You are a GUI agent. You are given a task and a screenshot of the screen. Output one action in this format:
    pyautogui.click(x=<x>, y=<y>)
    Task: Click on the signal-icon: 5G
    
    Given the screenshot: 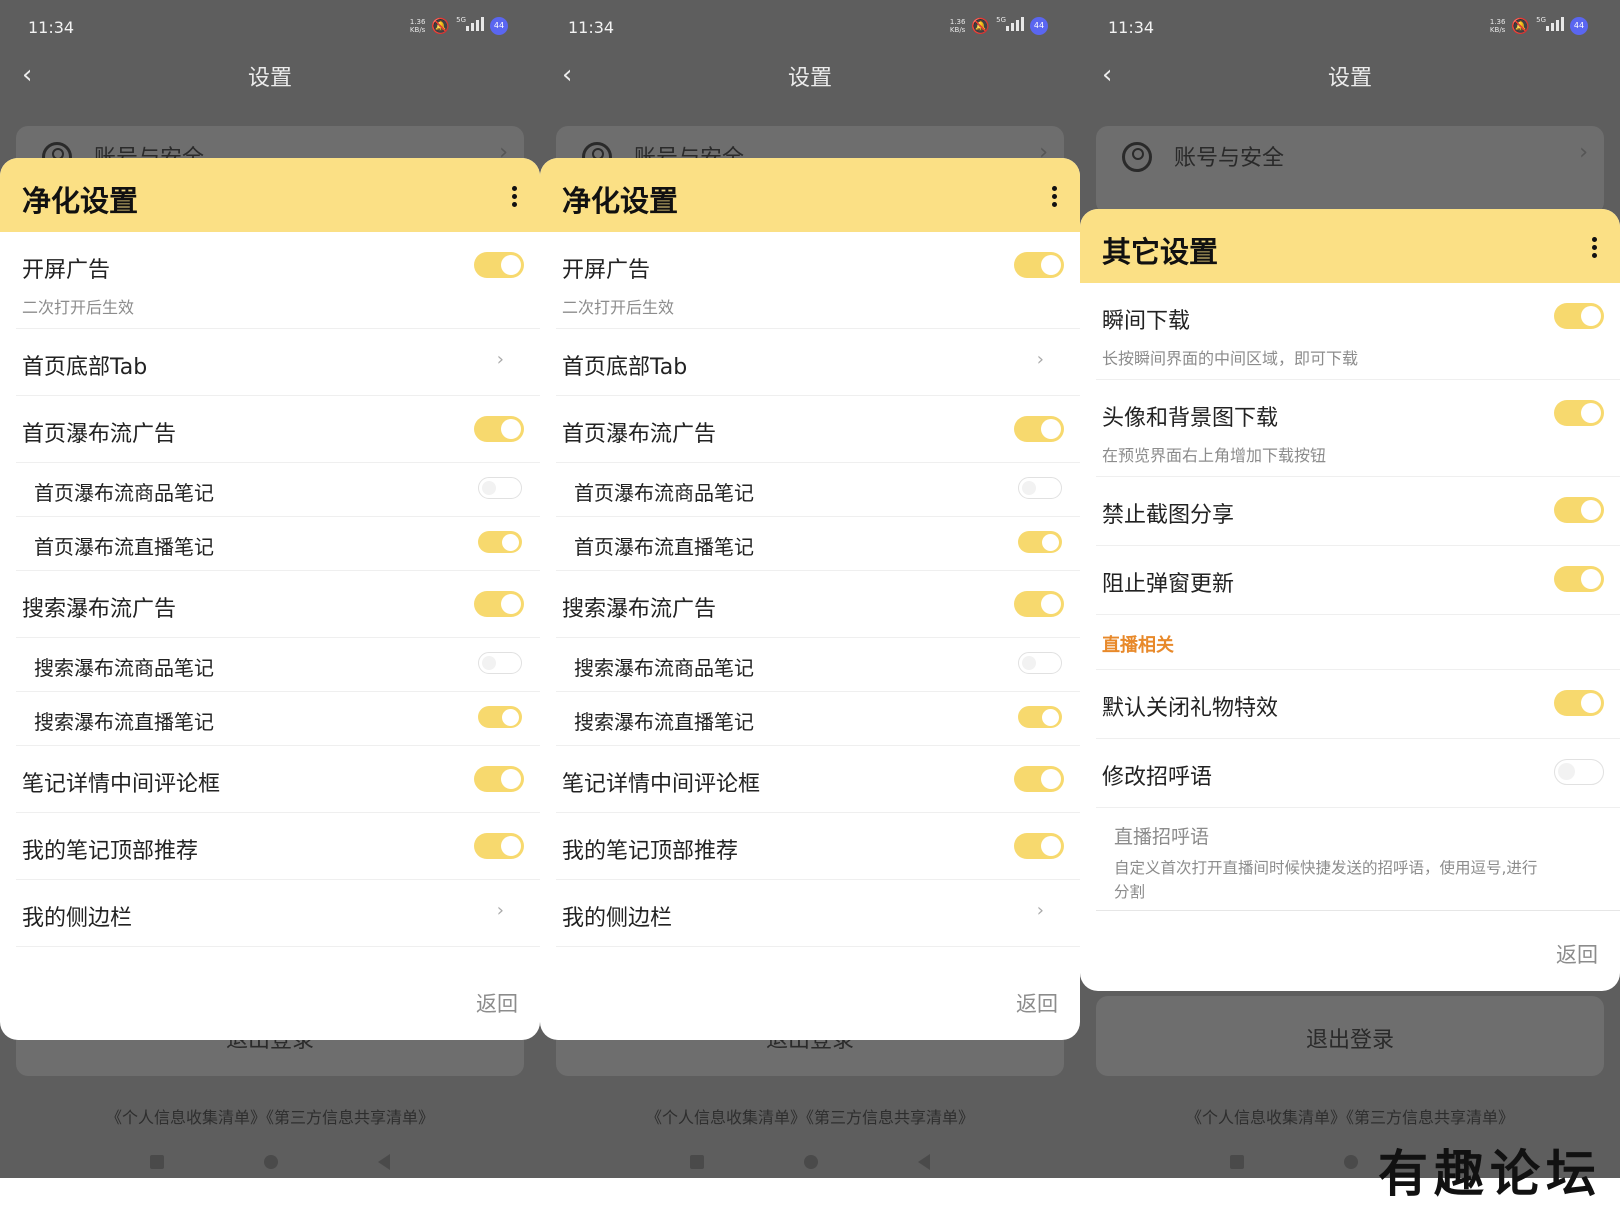 What is the action you would take?
    pyautogui.click(x=1010, y=25)
    